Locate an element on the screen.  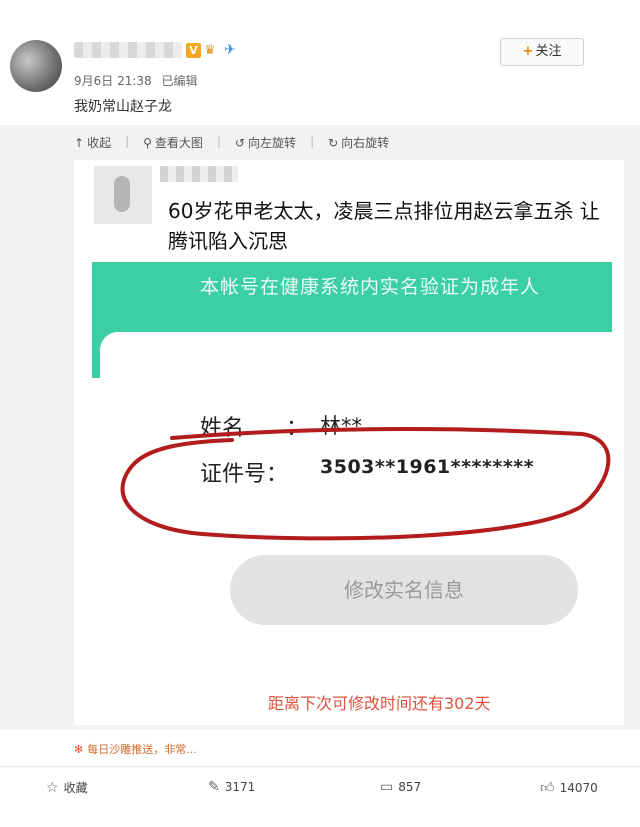
bottom-spacer is located at coordinates (320, 819).